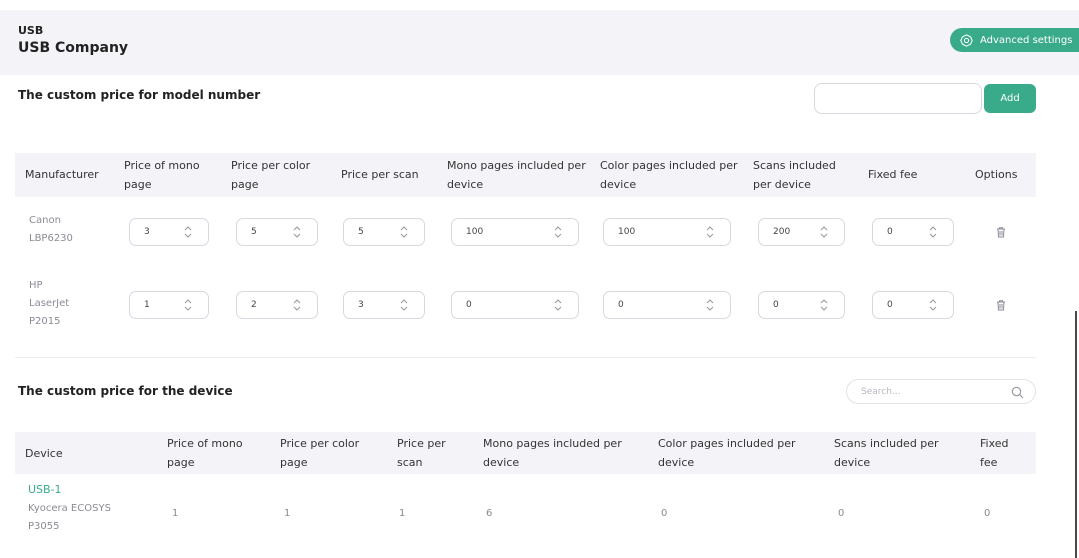  Describe the element at coordinates (175, 513) in the screenshot. I see `device-price-mono: 1` at that location.